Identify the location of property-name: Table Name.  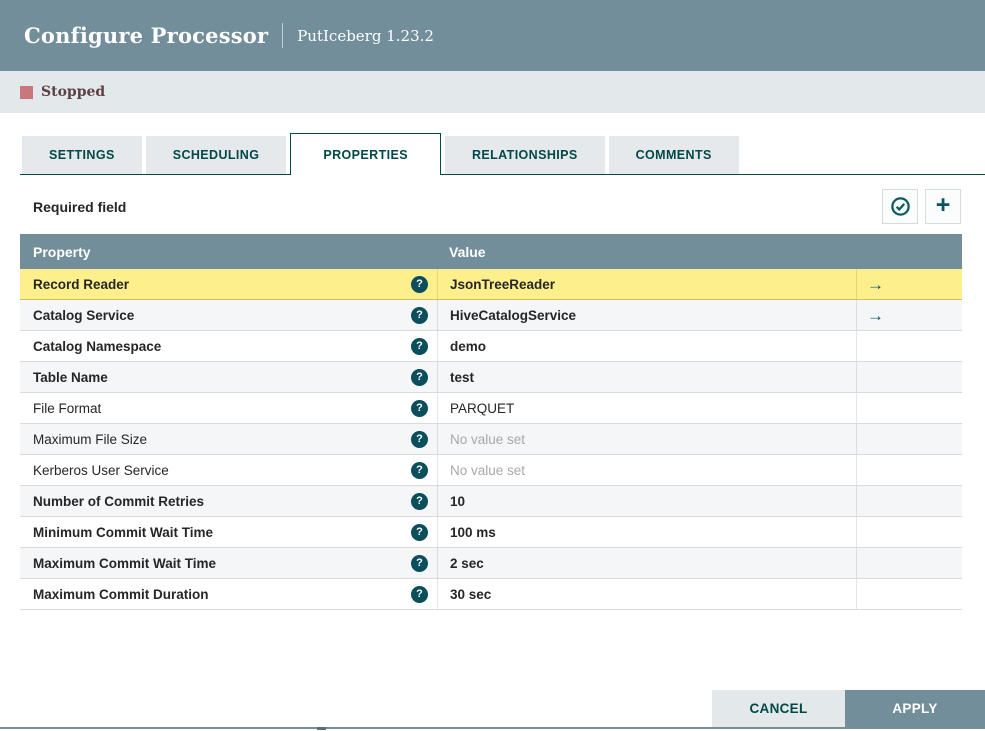
(70, 377).